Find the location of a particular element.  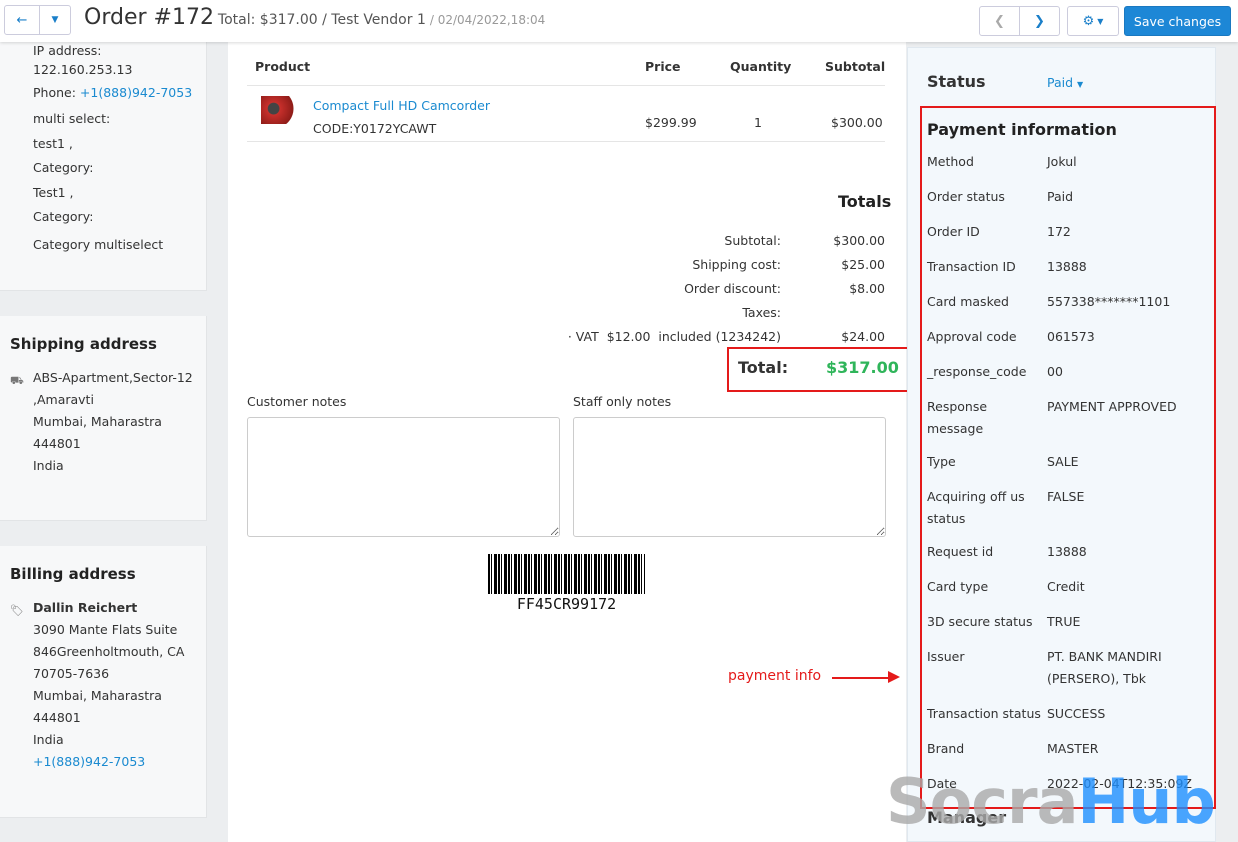

payment-value: TRUE is located at coordinates (1064, 621).